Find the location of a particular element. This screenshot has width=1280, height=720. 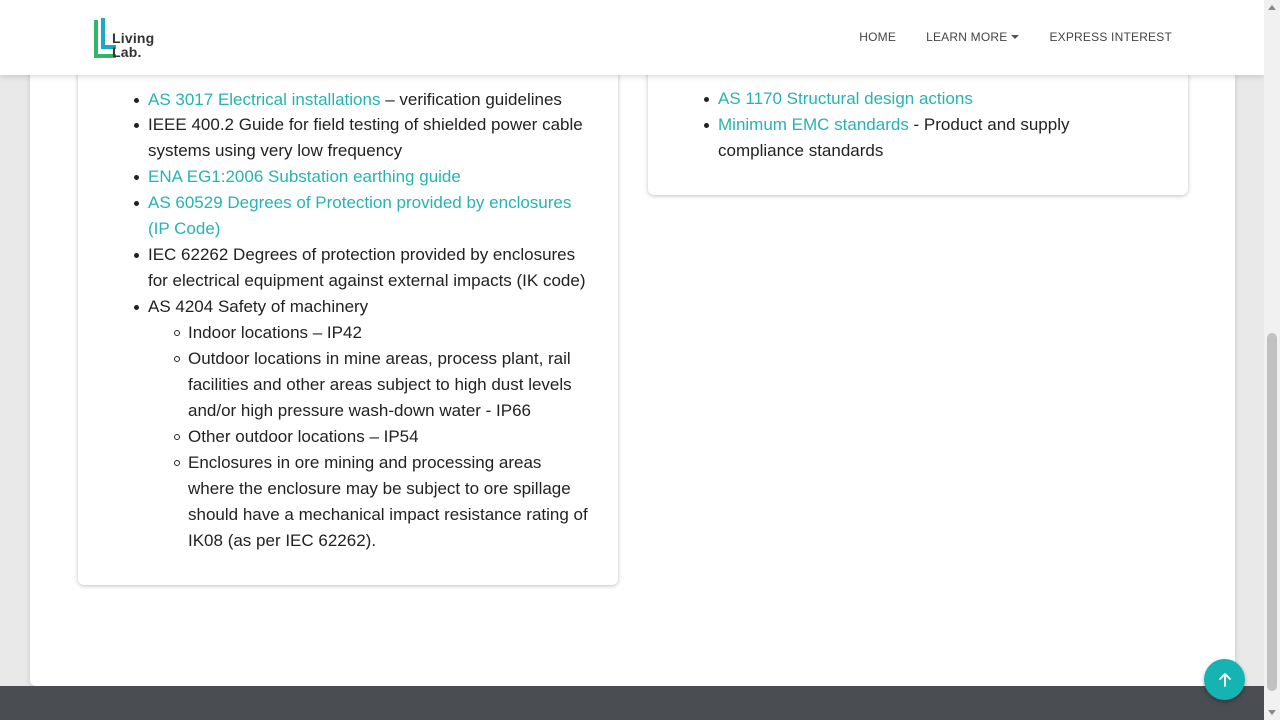

back-to-top-button is located at coordinates (1224, 679).